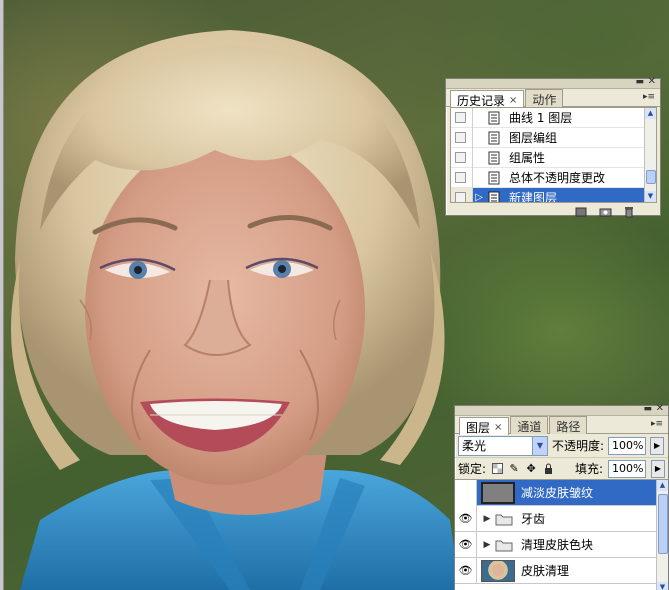  What do you see at coordinates (531, 468) in the screenshot?
I see `lock-move-icon: ✥` at bounding box center [531, 468].